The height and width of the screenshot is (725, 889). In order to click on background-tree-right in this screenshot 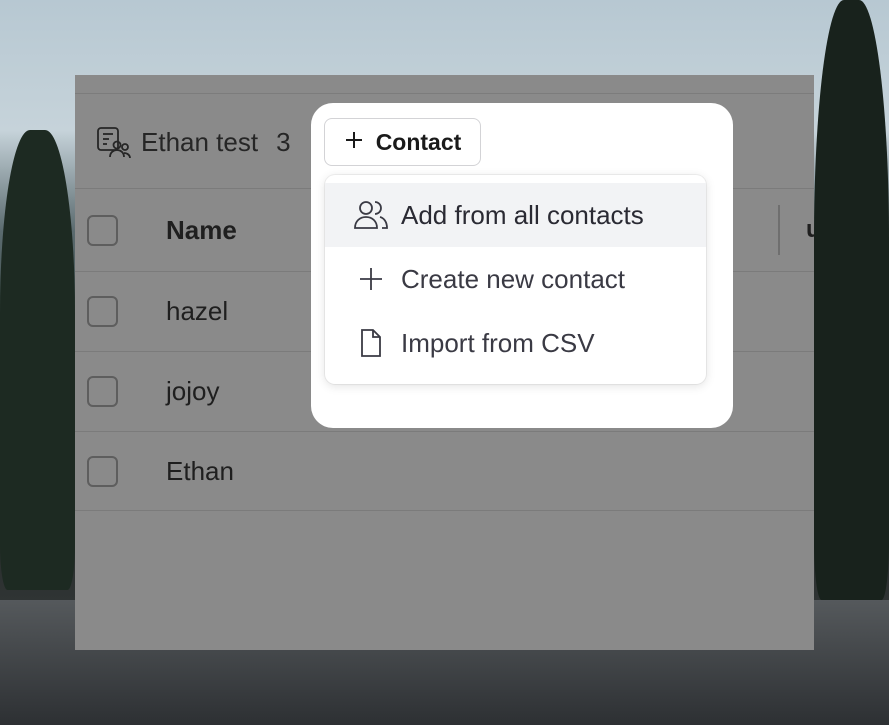, I will do `click(851, 300)`.